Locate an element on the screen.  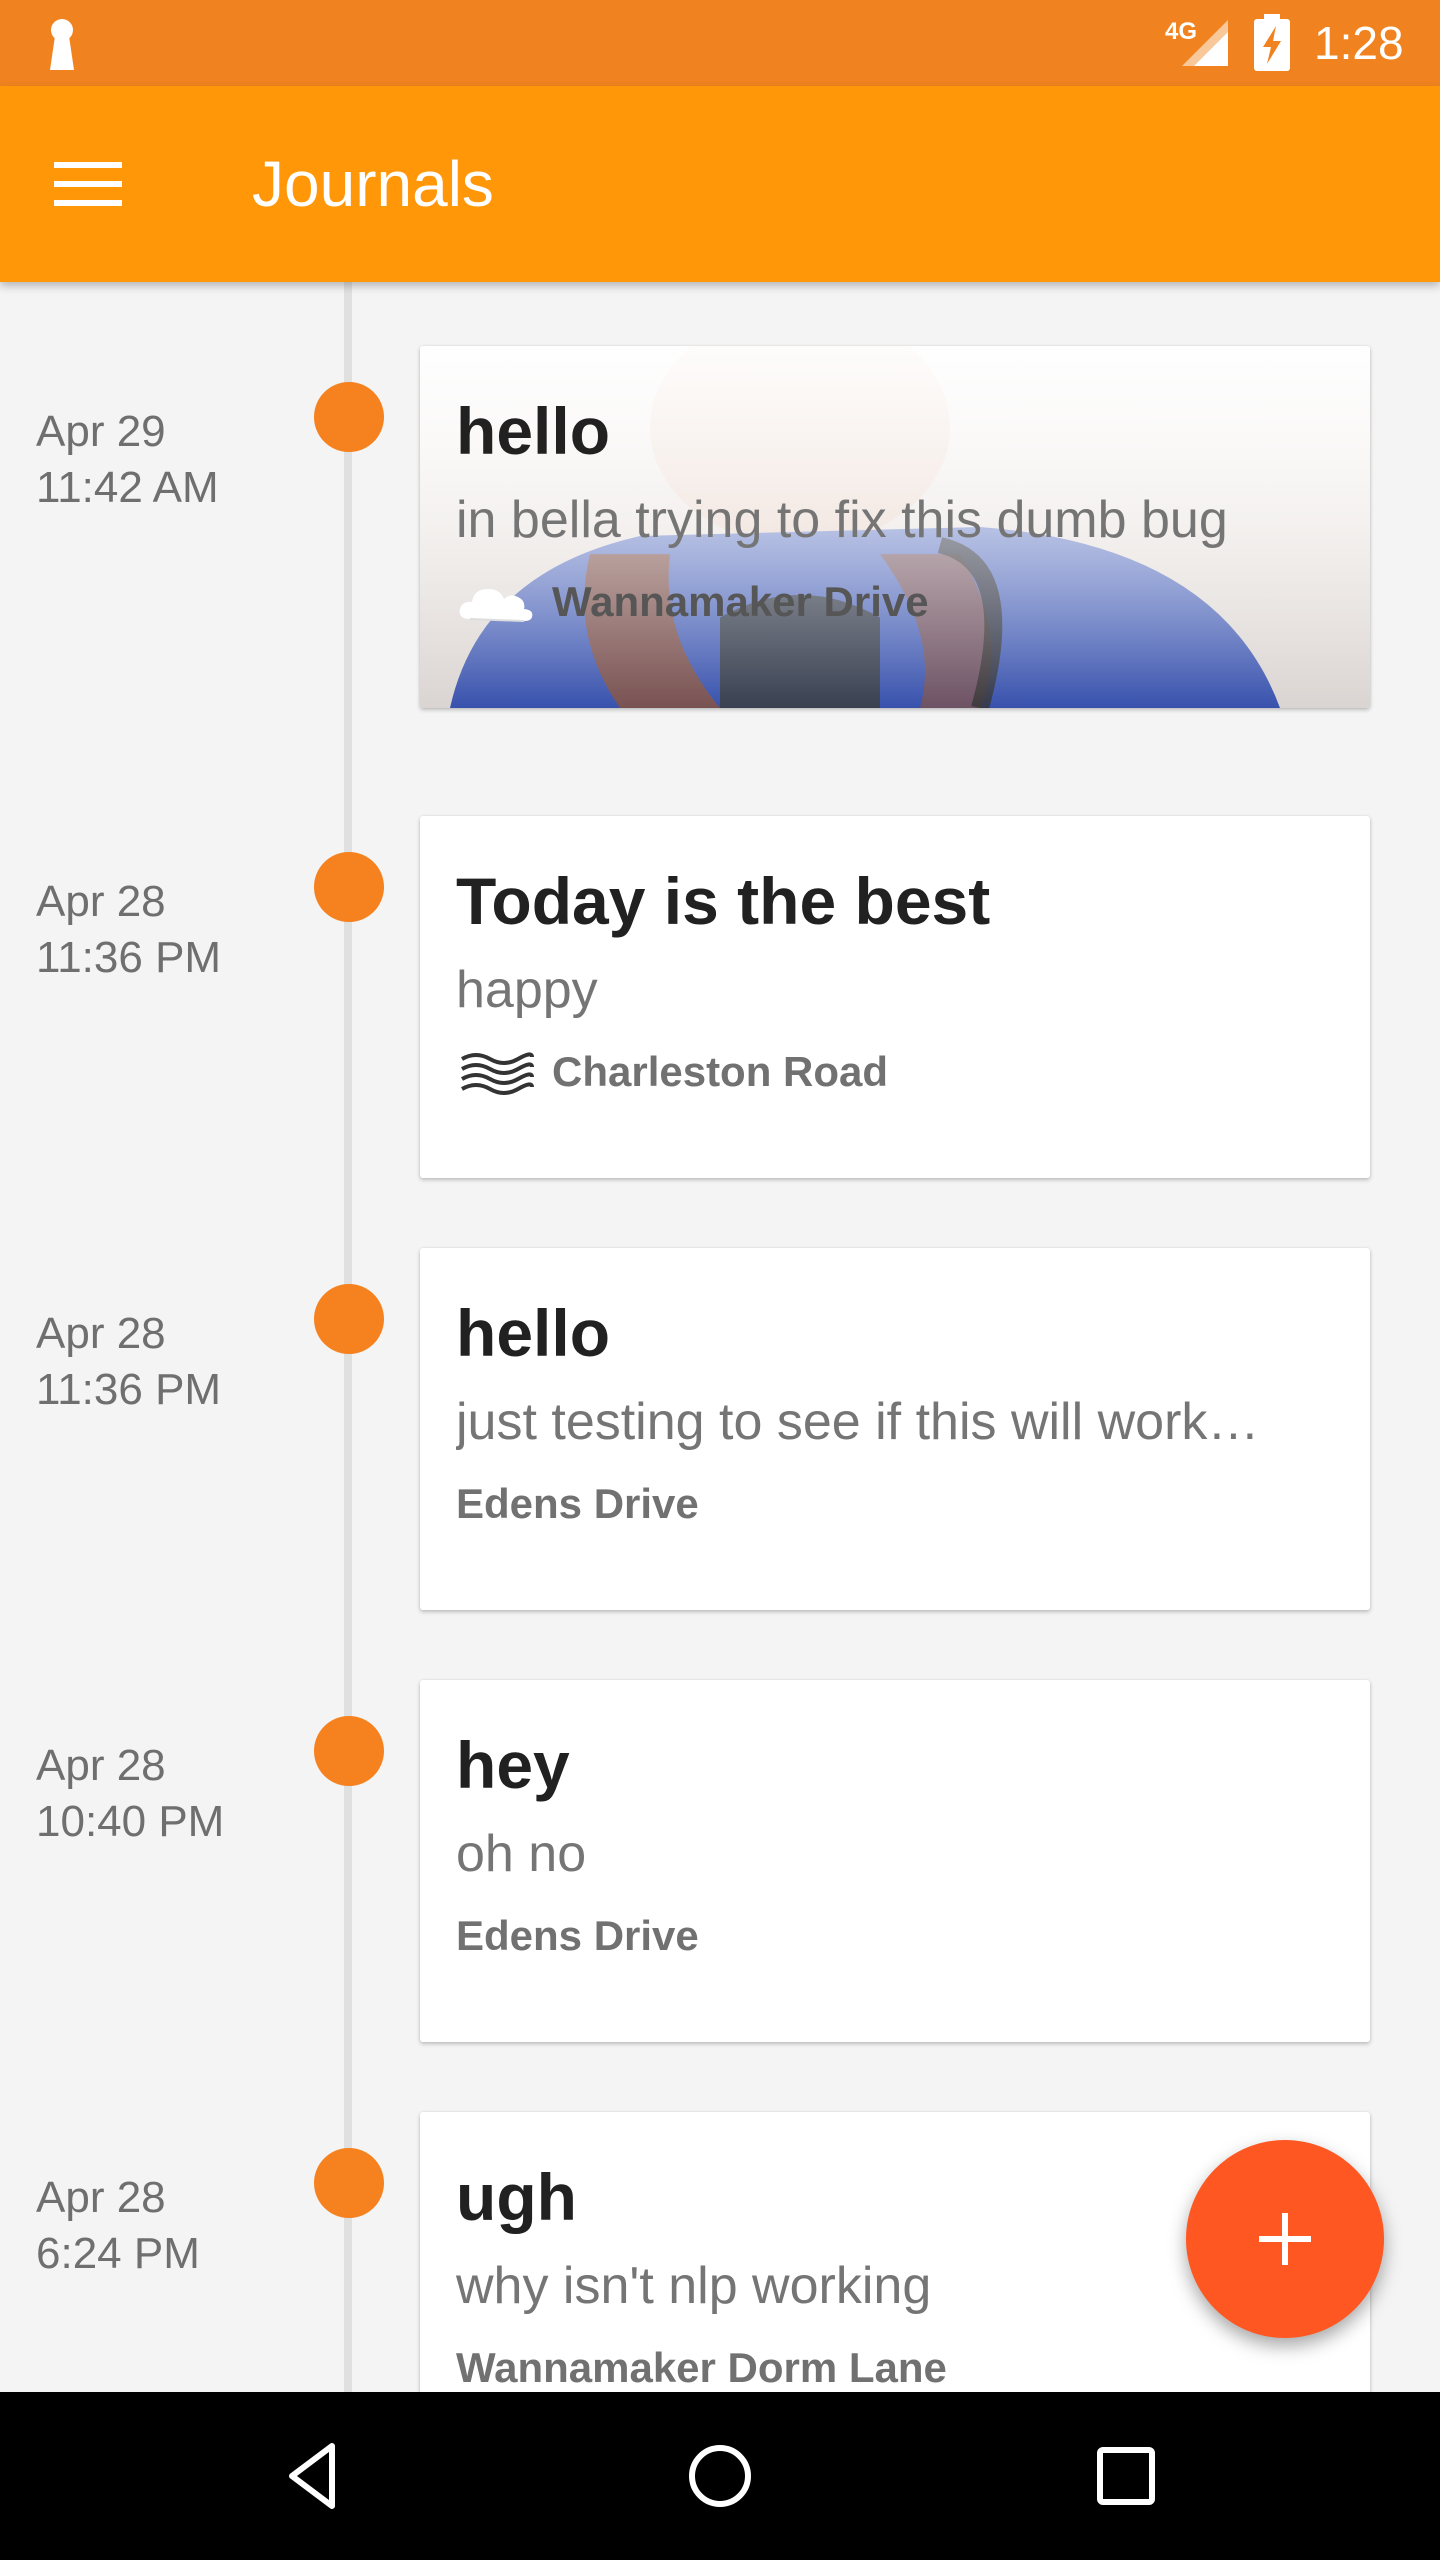
nav-back-button is located at coordinates (314, 2476).